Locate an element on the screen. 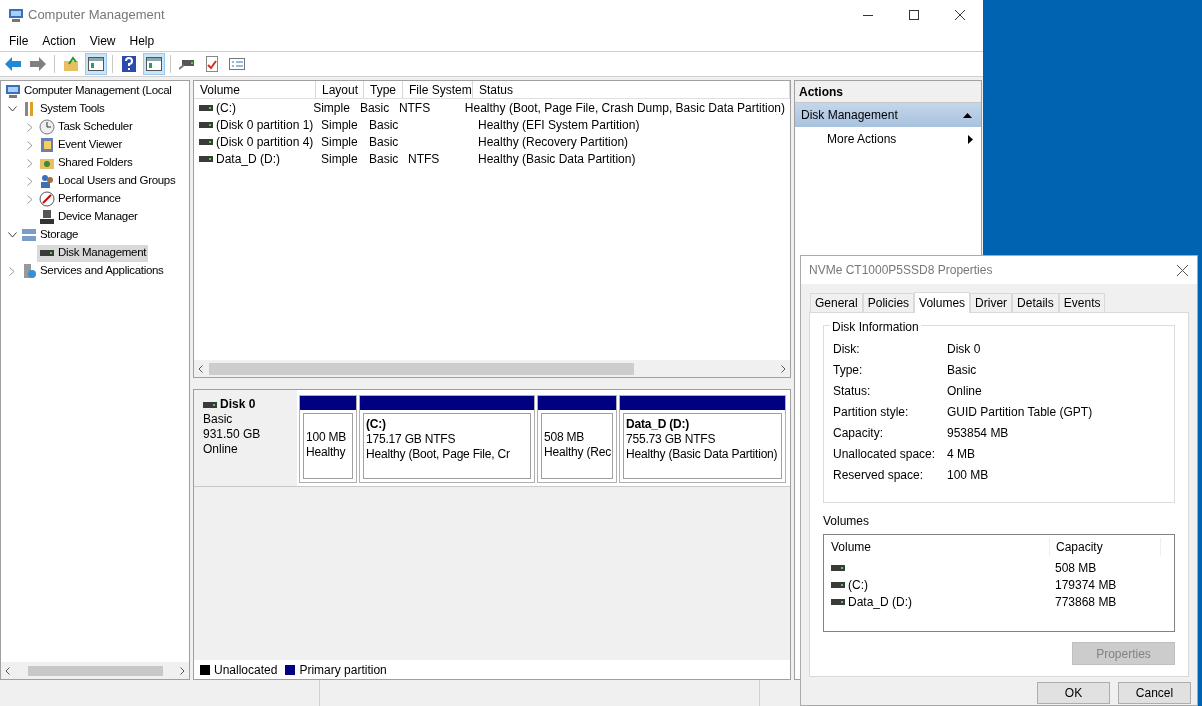 The width and height of the screenshot is (1202, 706). column-header: File System is located at coordinates (438, 89).